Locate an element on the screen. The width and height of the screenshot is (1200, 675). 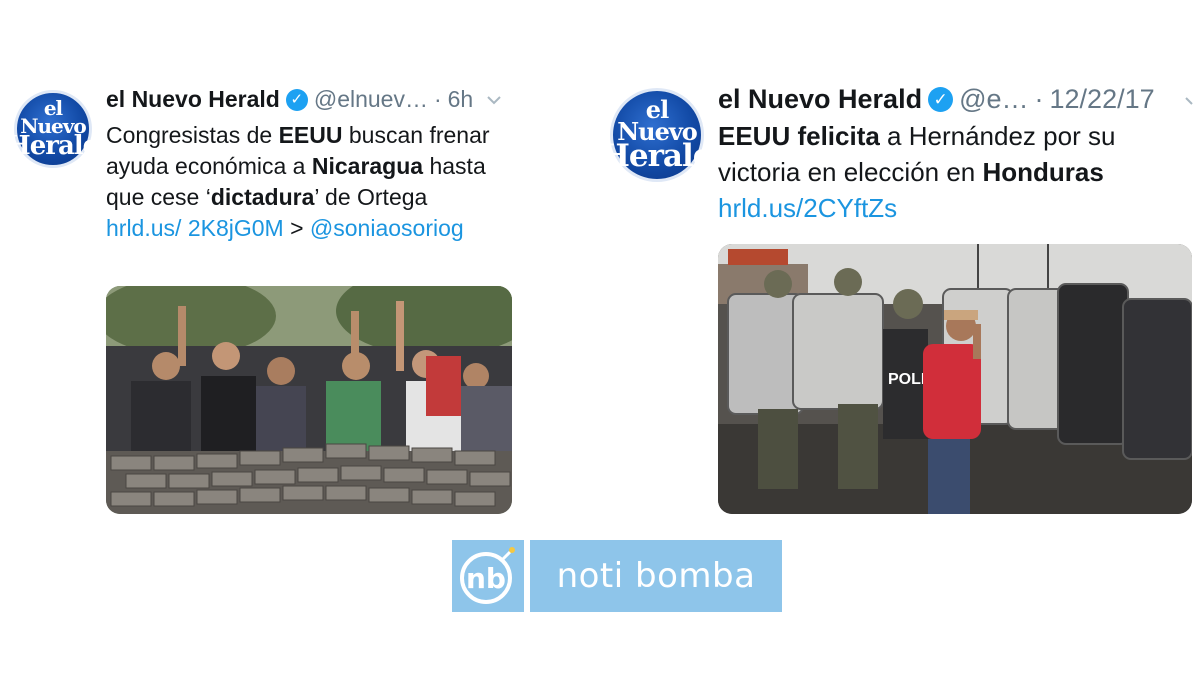
tweet-link: hrld.us/2CYftZs is located at coordinates (807, 208).